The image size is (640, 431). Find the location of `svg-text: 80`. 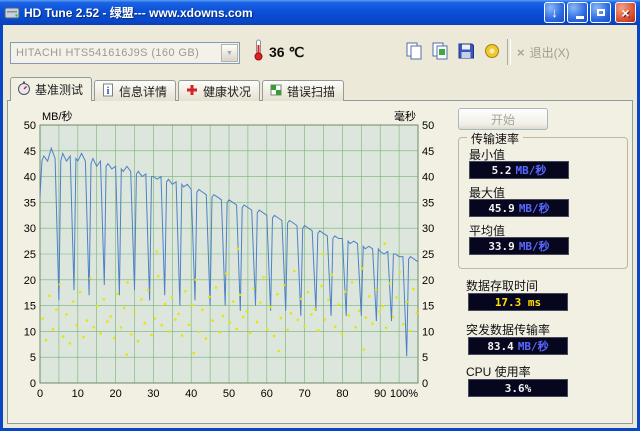

svg-text: 80 is located at coordinates (342, 394).